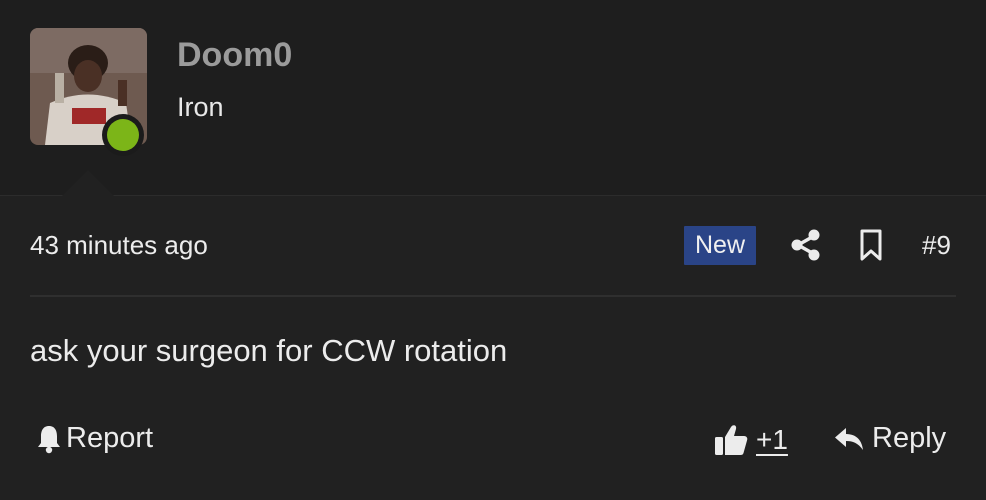 This screenshot has height=500, width=986. I want to click on reply-label: Reply, so click(909, 438).